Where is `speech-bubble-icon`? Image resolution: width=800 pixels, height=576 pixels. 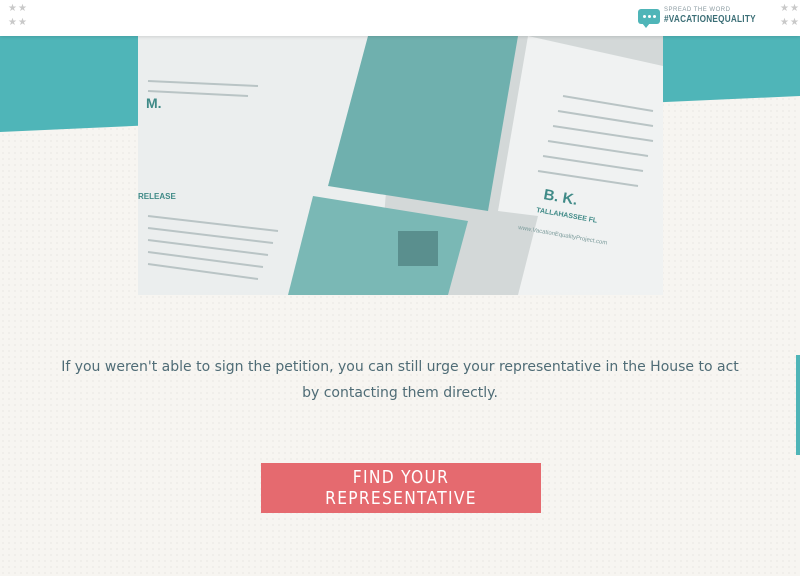 speech-bubble-icon is located at coordinates (649, 18).